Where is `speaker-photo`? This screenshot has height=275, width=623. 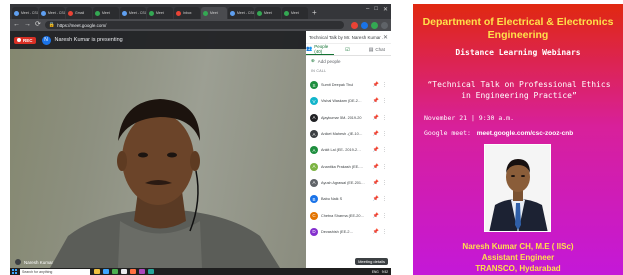
speaker-photo is located at coordinates (517, 188).